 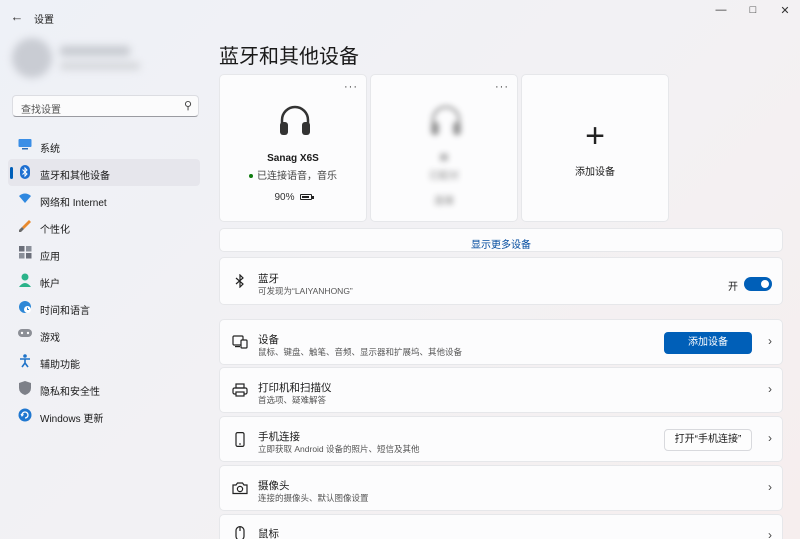 What do you see at coordinates (72, 419) in the screenshot?
I see `sidebar-item-label: Windows 更新` at bounding box center [72, 419].